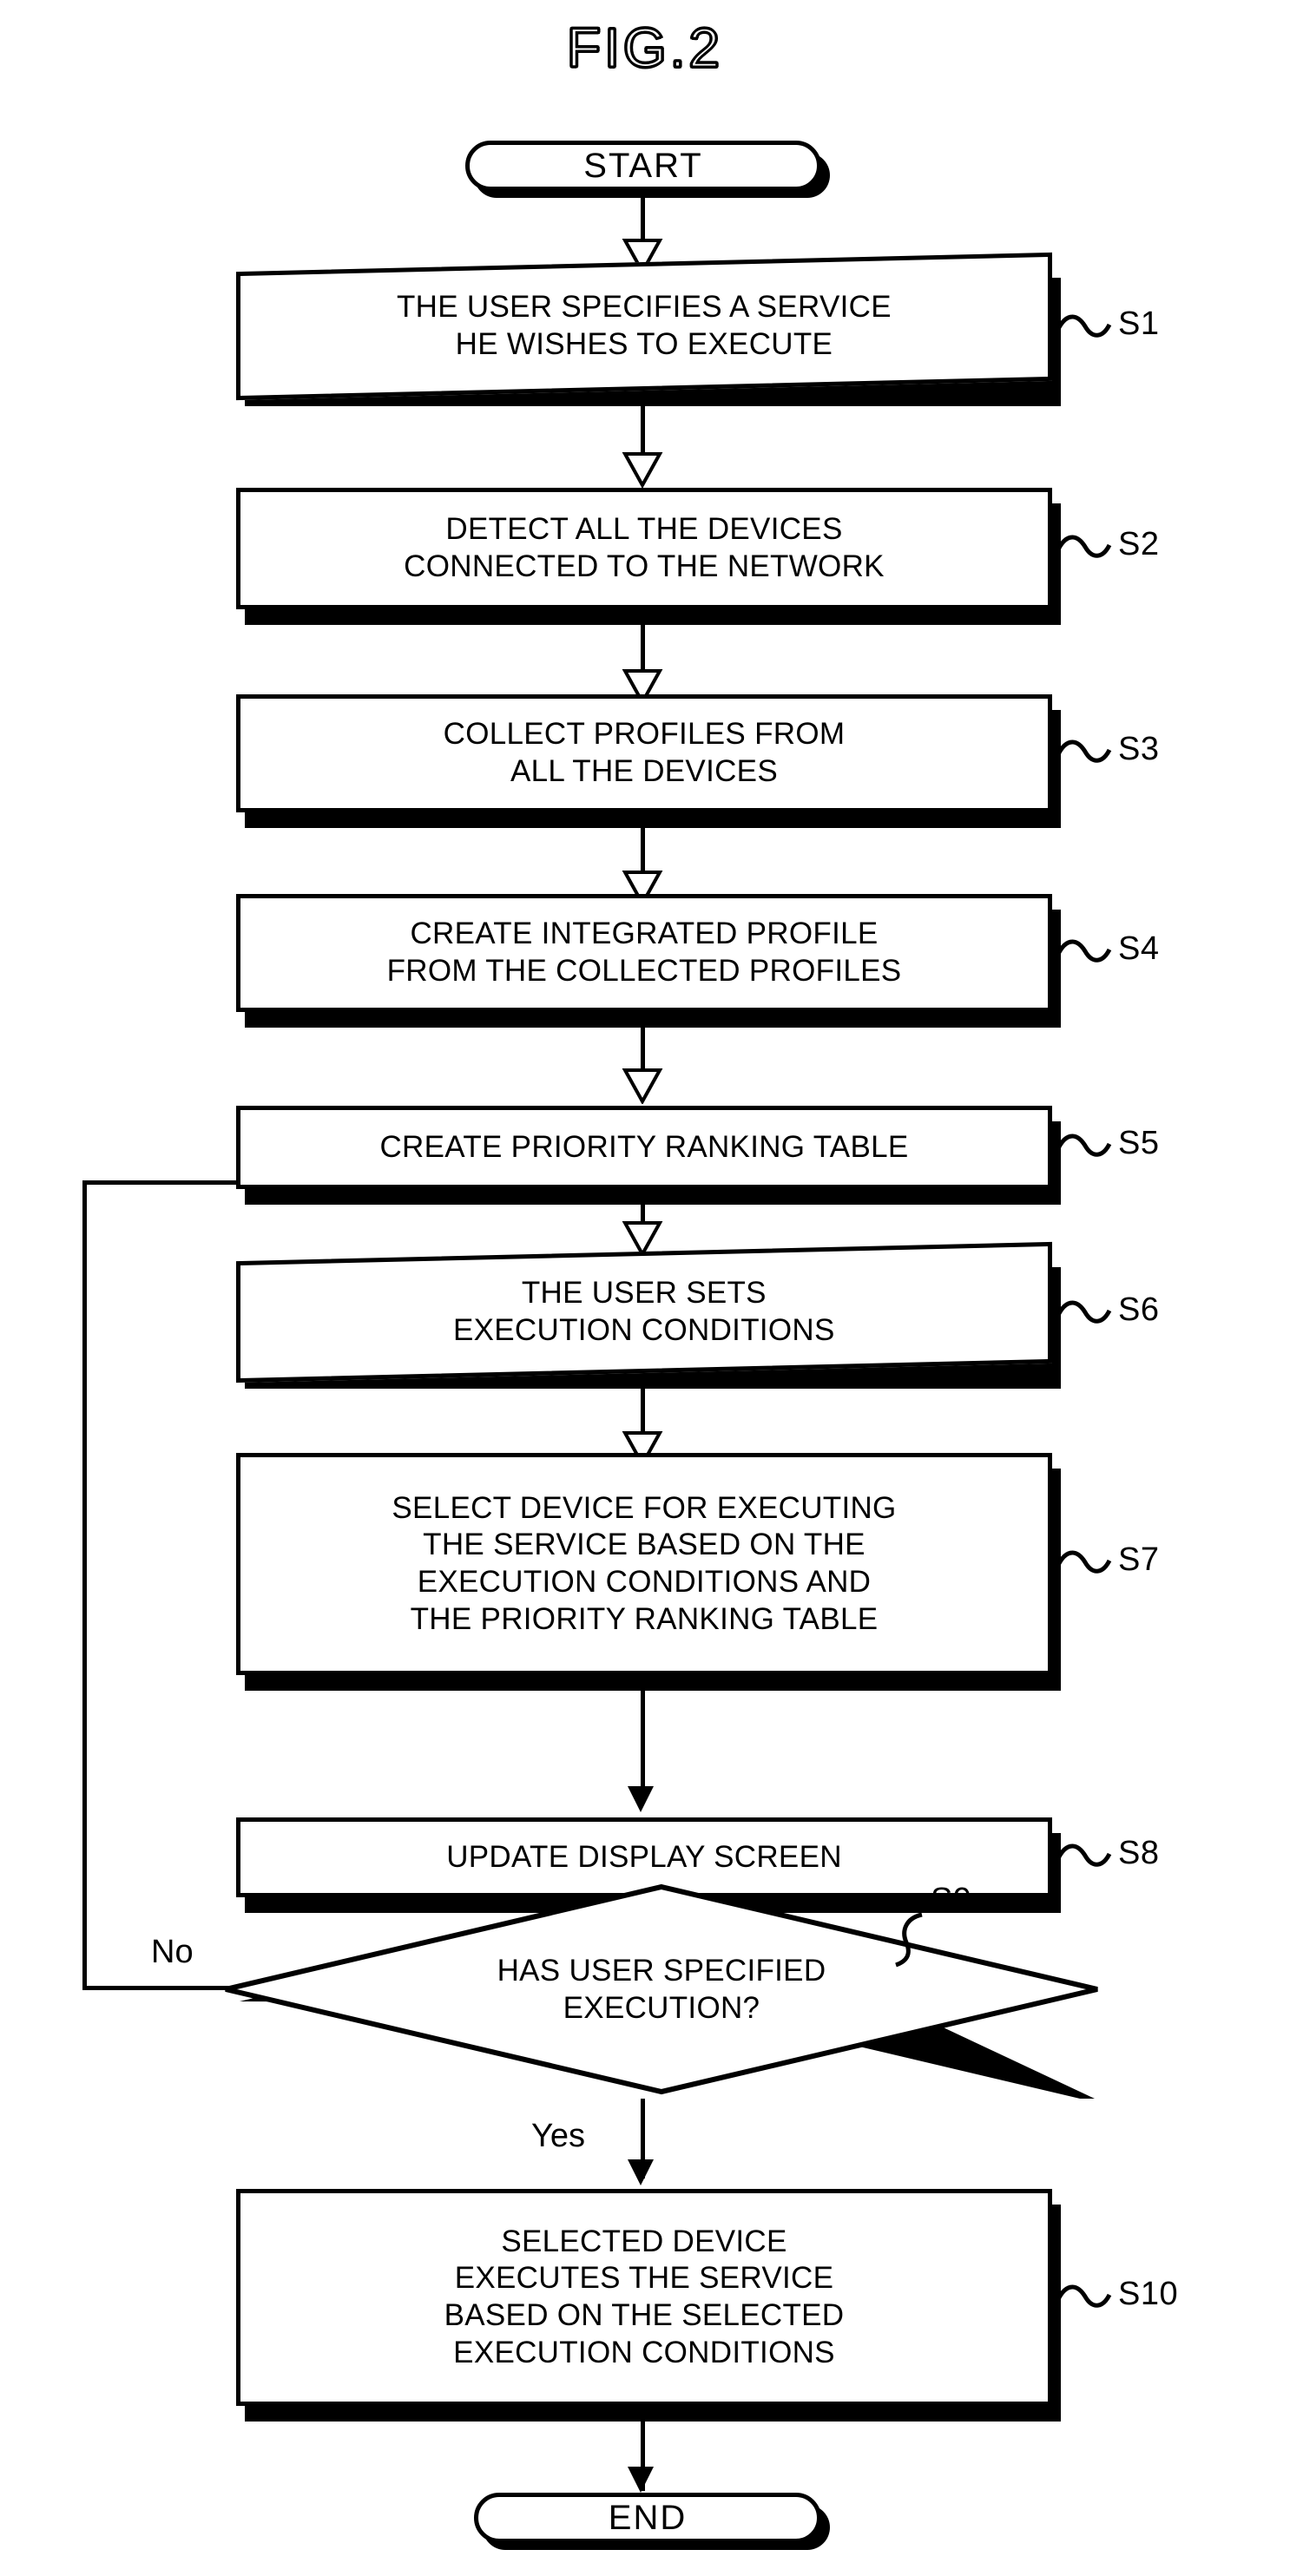 The image size is (1290, 2576). I want to click on s6-text: THE USER SETS EXECUTION CONDITIONS, so click(644, 1312).